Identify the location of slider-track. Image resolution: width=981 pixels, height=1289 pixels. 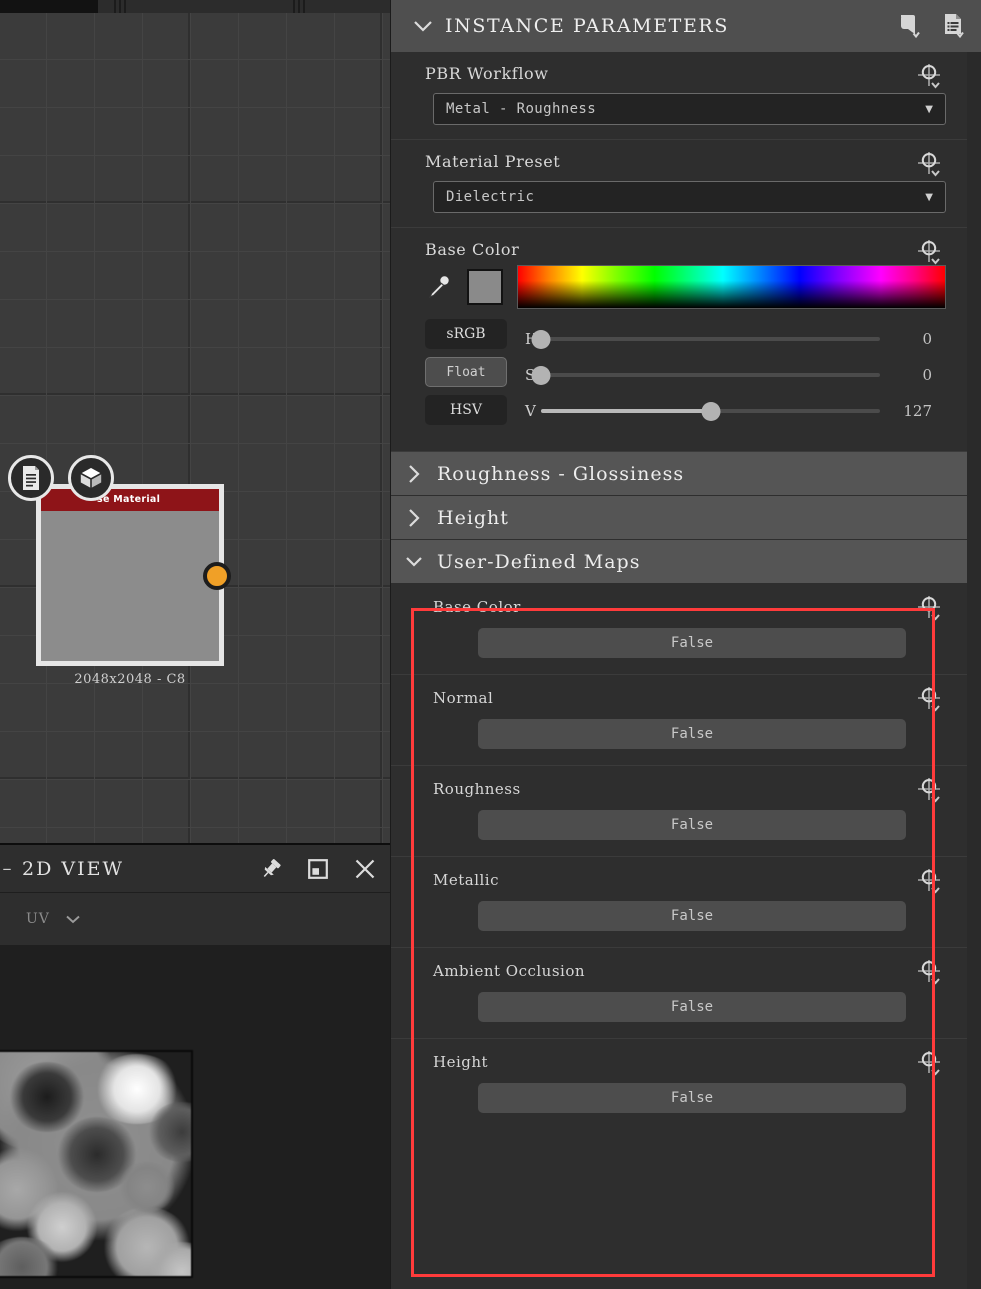
(710, 339).